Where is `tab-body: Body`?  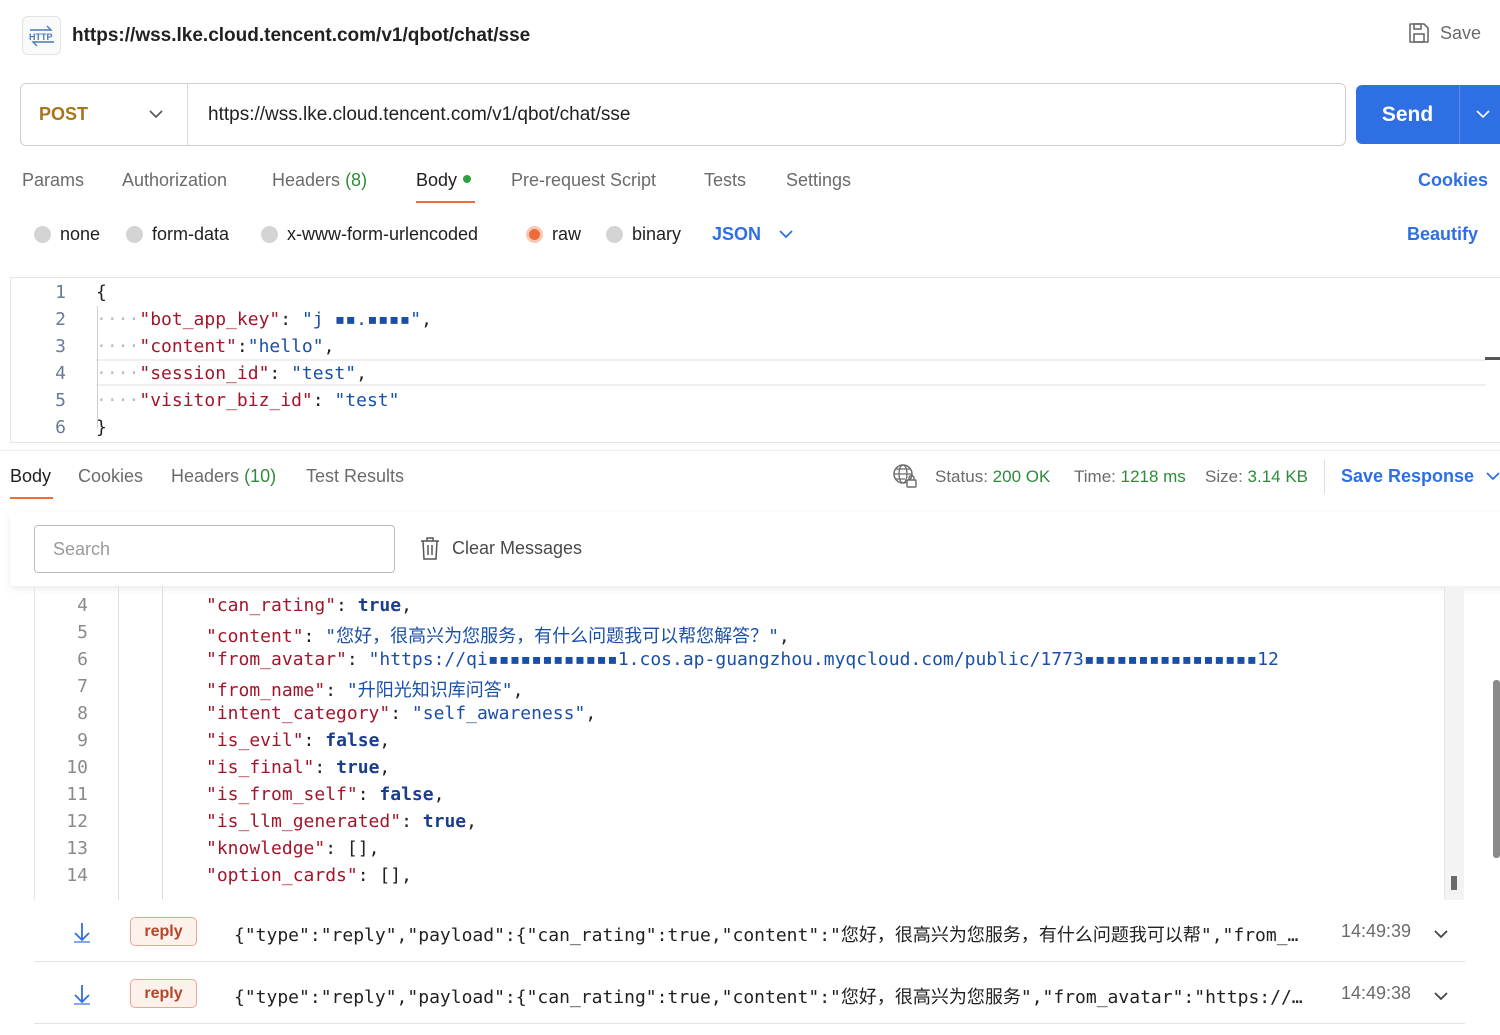 tab-body: Body is located at coordinates (444, 180).